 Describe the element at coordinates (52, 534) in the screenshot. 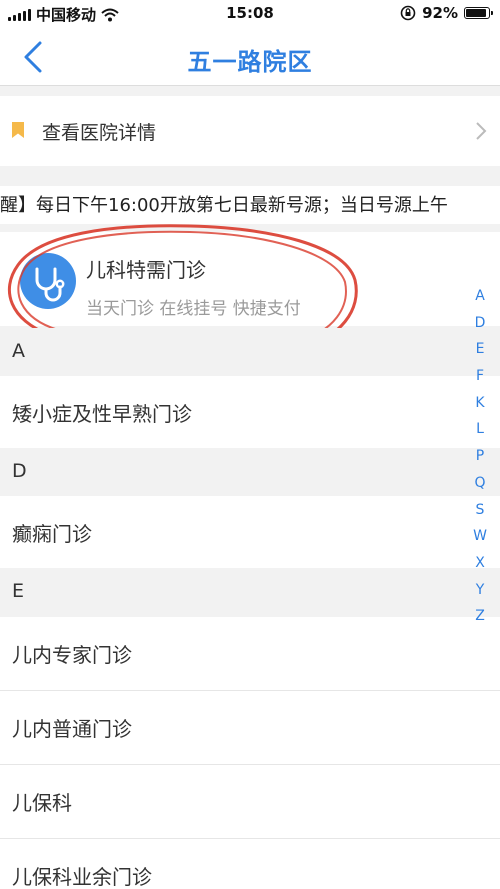

I see `department-name: 癫痫门诊` at that location.